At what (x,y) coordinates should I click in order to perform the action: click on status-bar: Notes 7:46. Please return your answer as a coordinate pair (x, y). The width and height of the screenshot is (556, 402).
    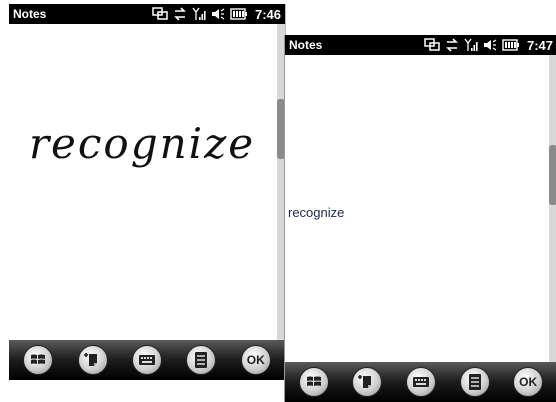
    Looking at the image, I should click on (147, 14).